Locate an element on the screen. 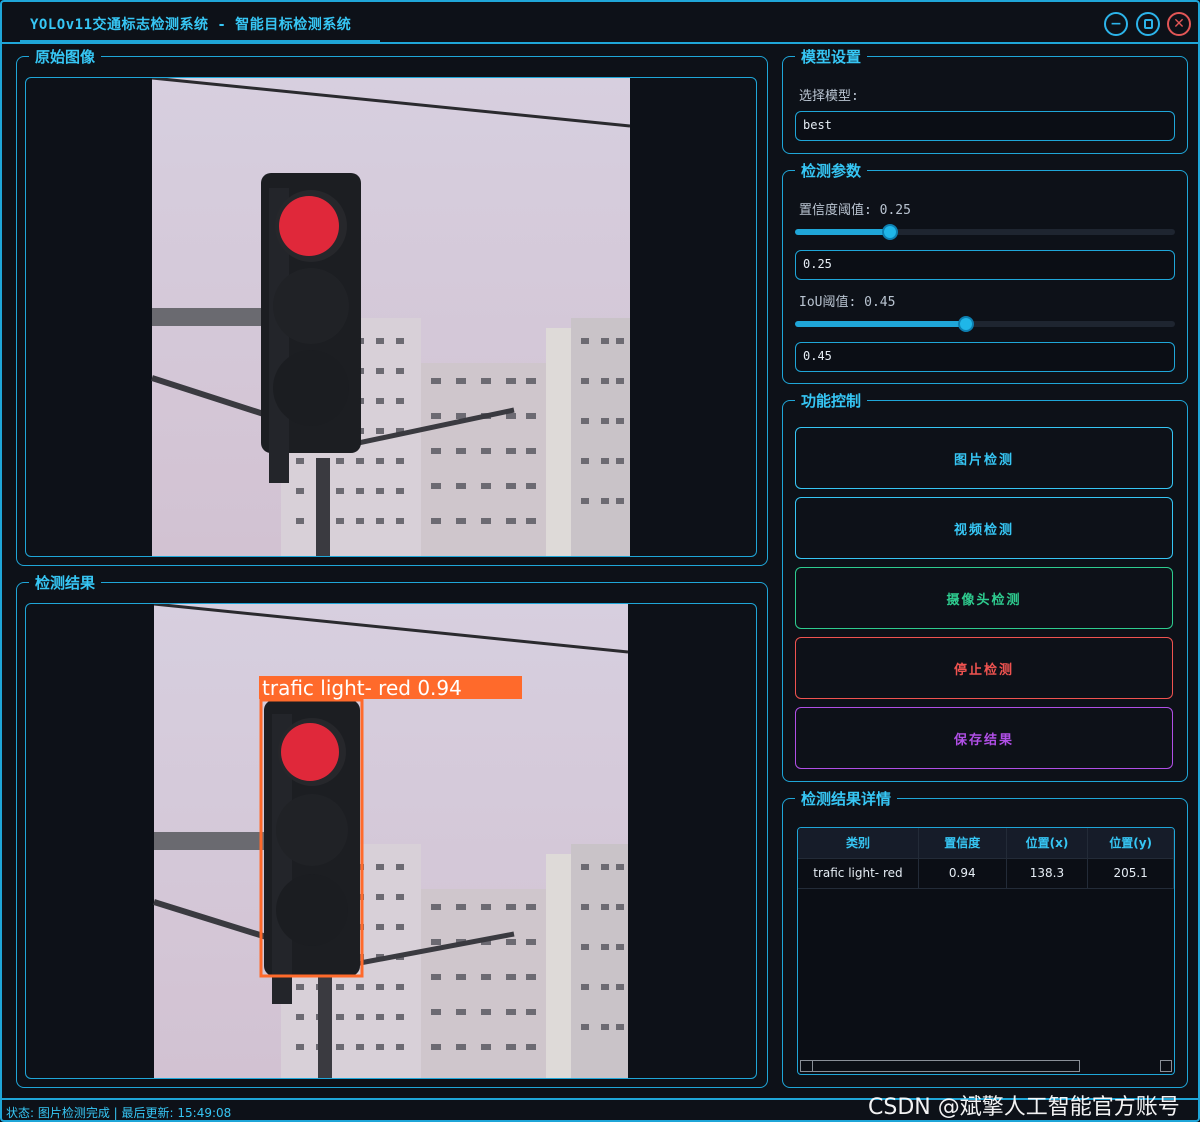 The height and width of the screenshot is (1122, 1200). horizontal-scrollbar is located at coordinates (940, 1066).